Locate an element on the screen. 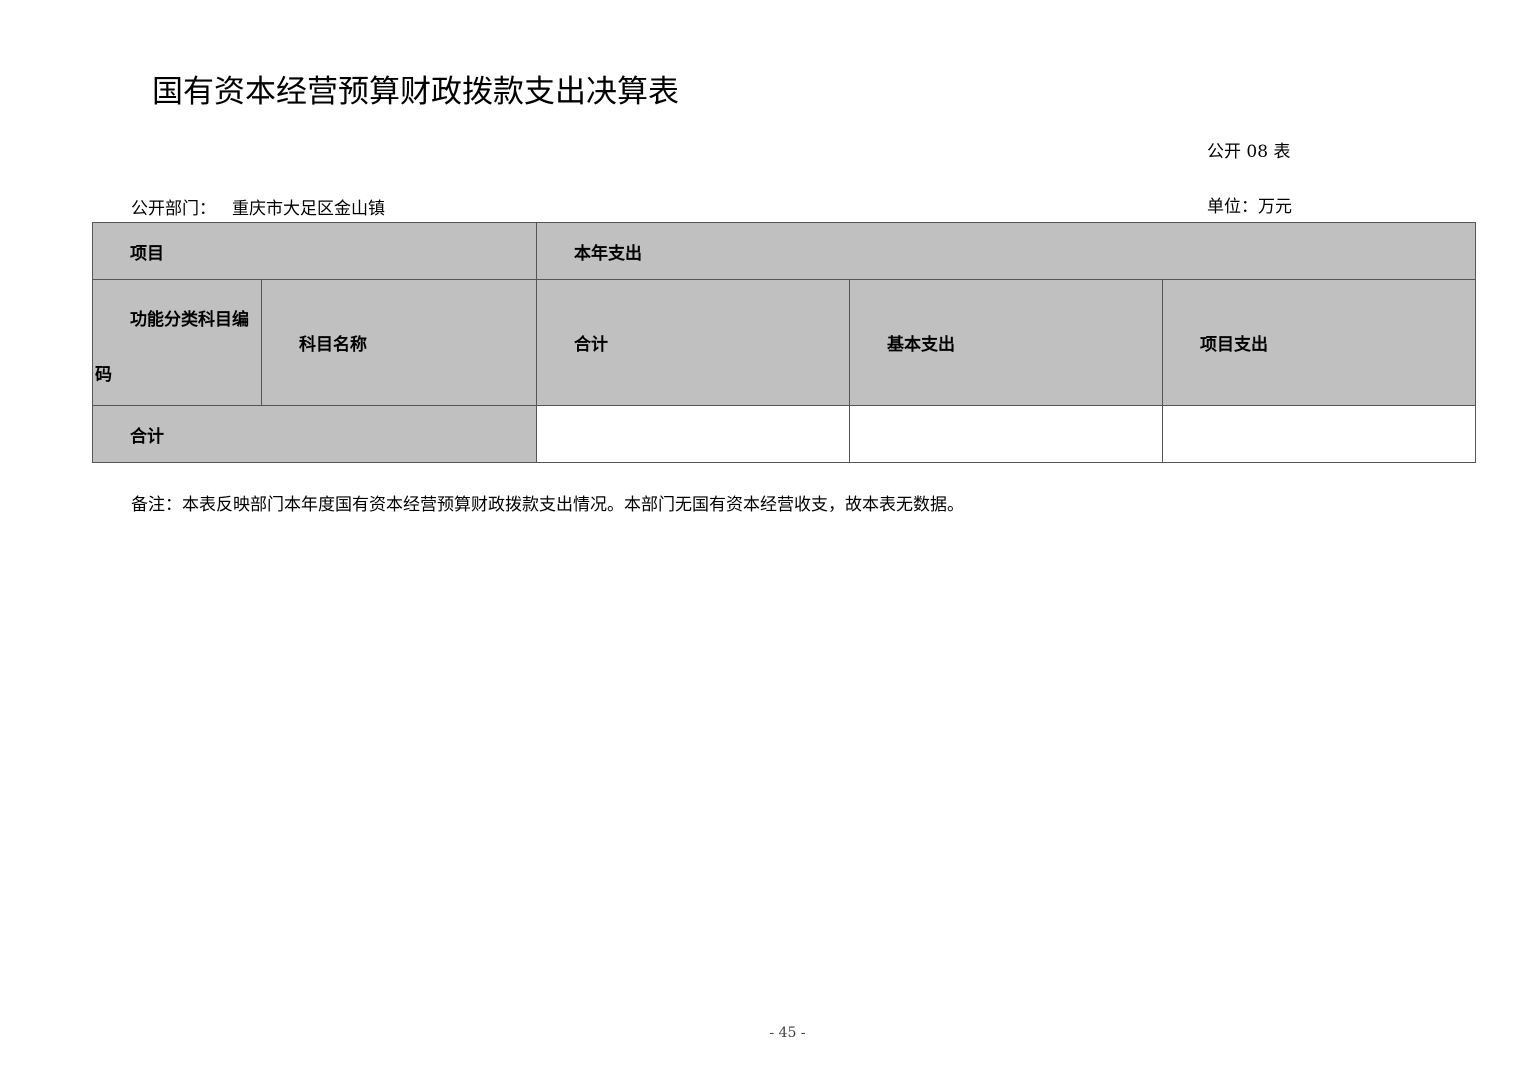 This screenshot has width=1515, height=1069. page-title: 国有资本经营预算财政拨款支出决算表 is located at coordinates (415, 92).